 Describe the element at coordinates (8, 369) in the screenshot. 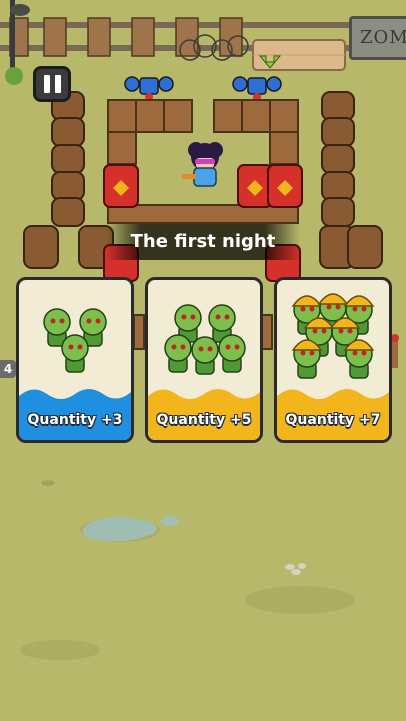

I see `side-counter: 4` at that location.